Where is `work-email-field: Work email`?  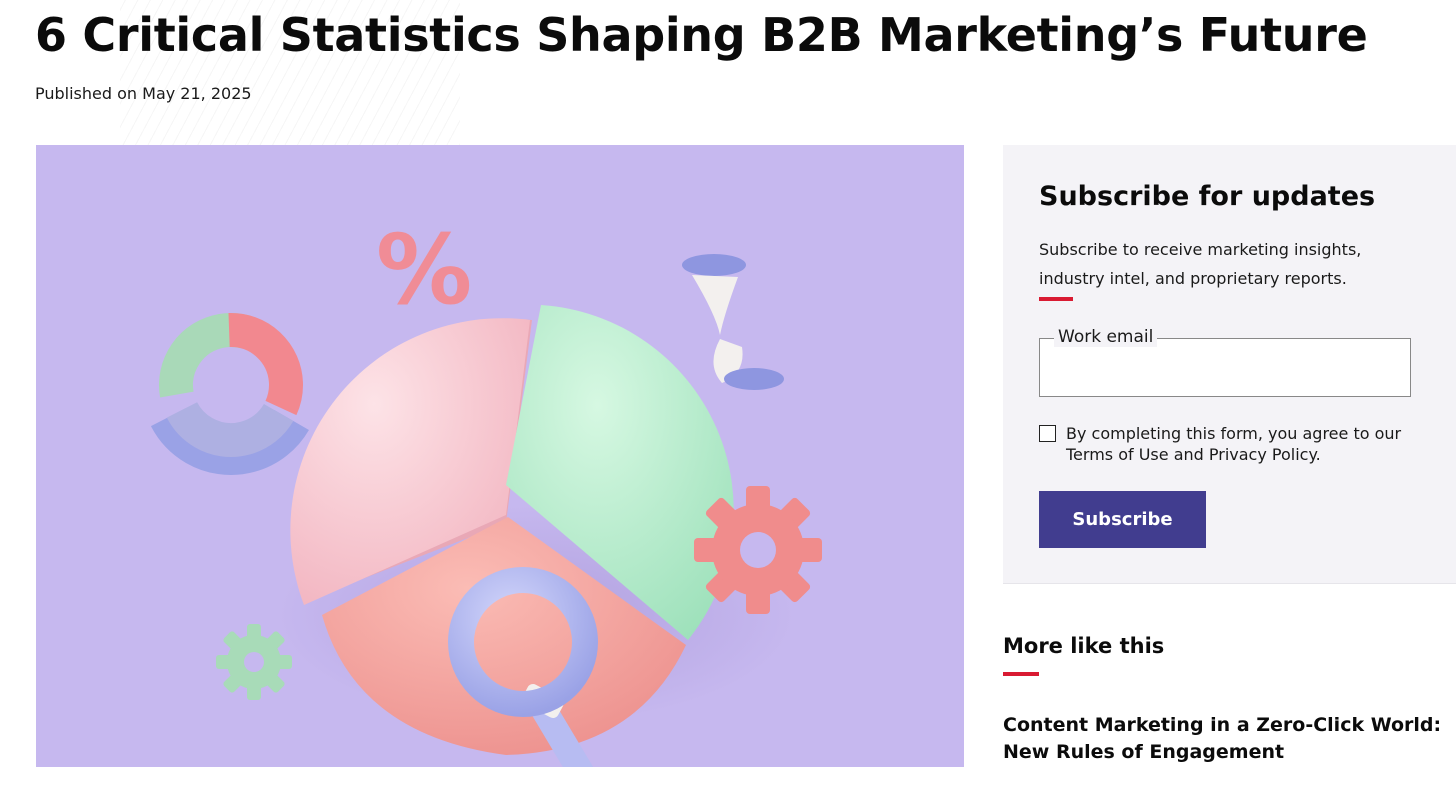
work-email-field: Work email is located at coordinates (1225, 362).